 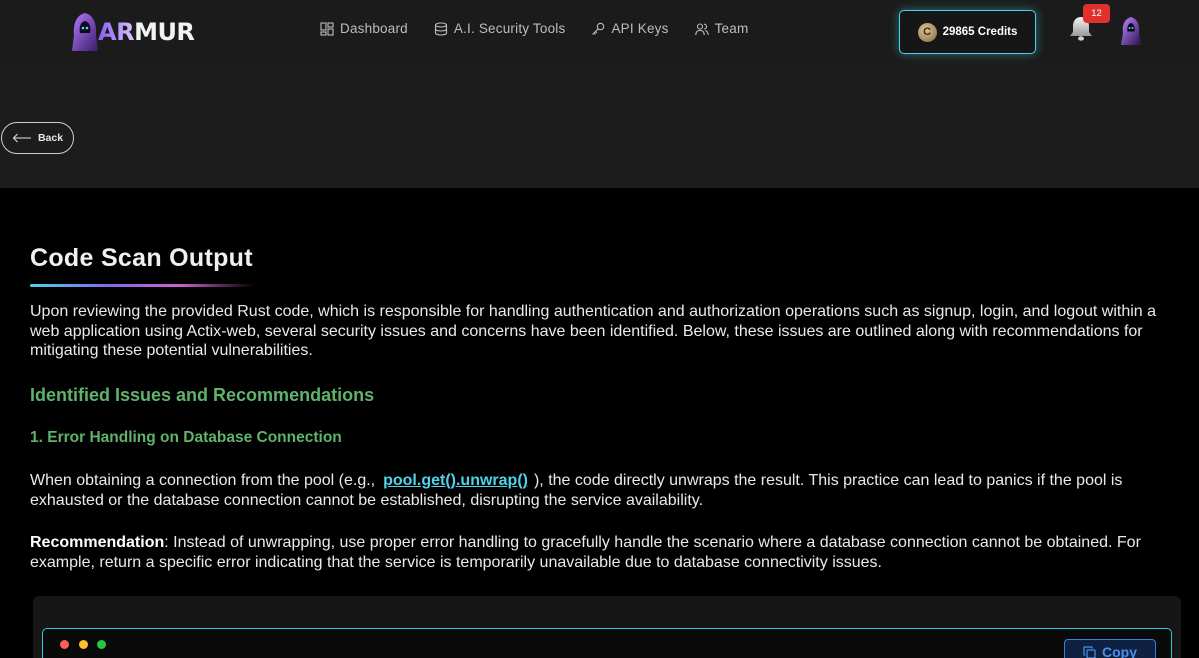 I want to click on window-maximize-dot, so click(x=101, y=644).